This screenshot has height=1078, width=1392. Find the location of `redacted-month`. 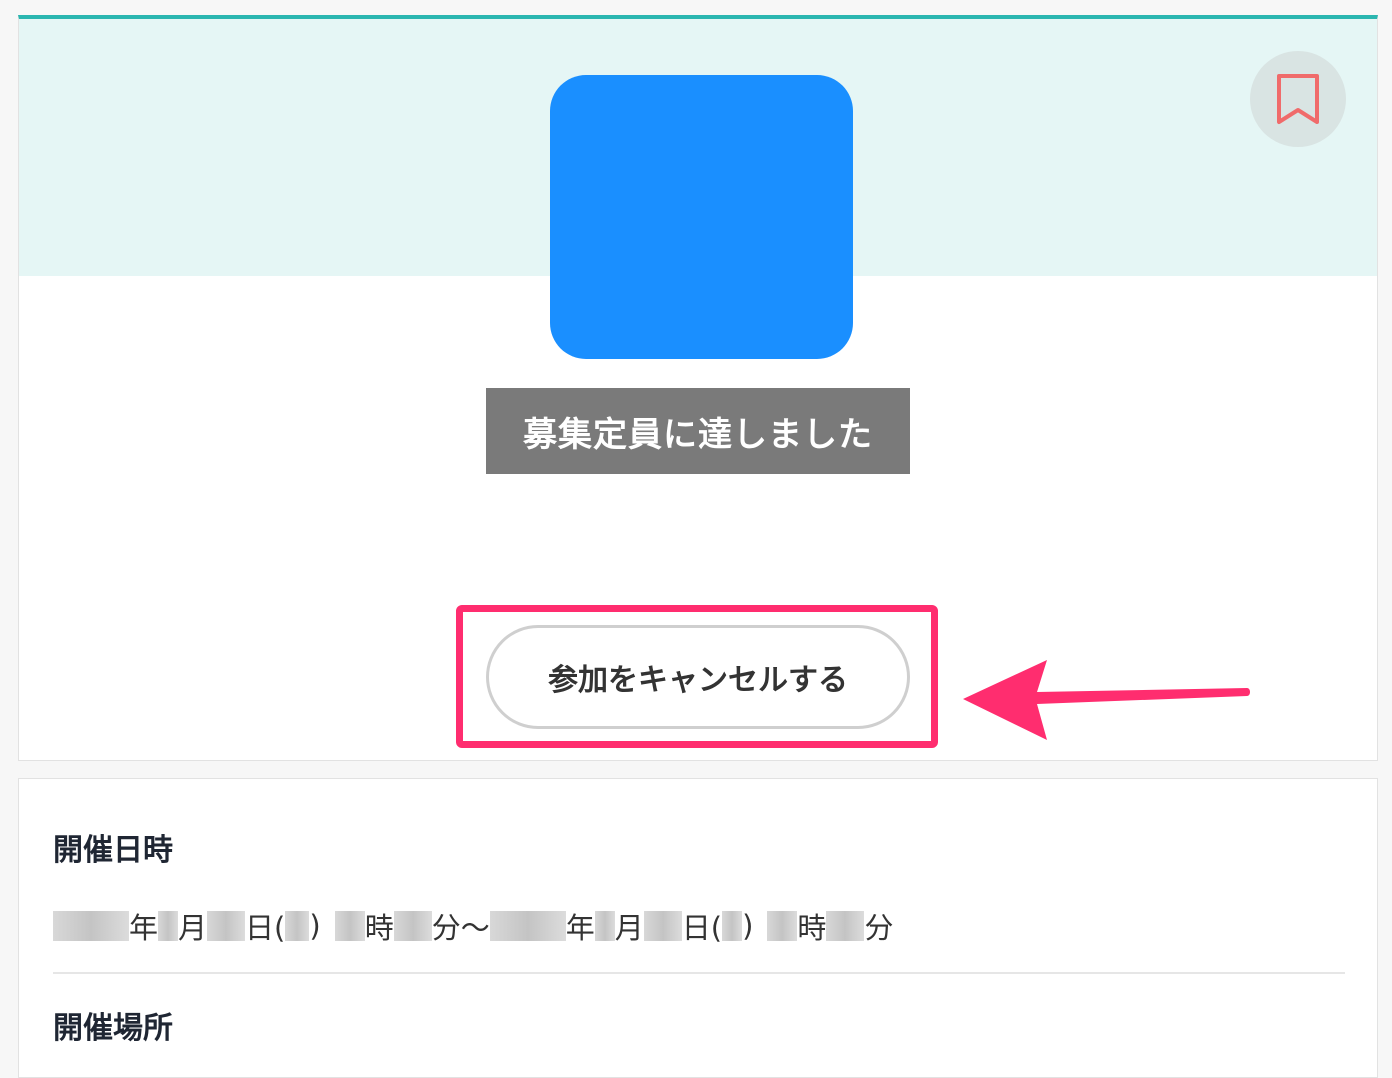

redacted-month is located at coordinates (168, 926).